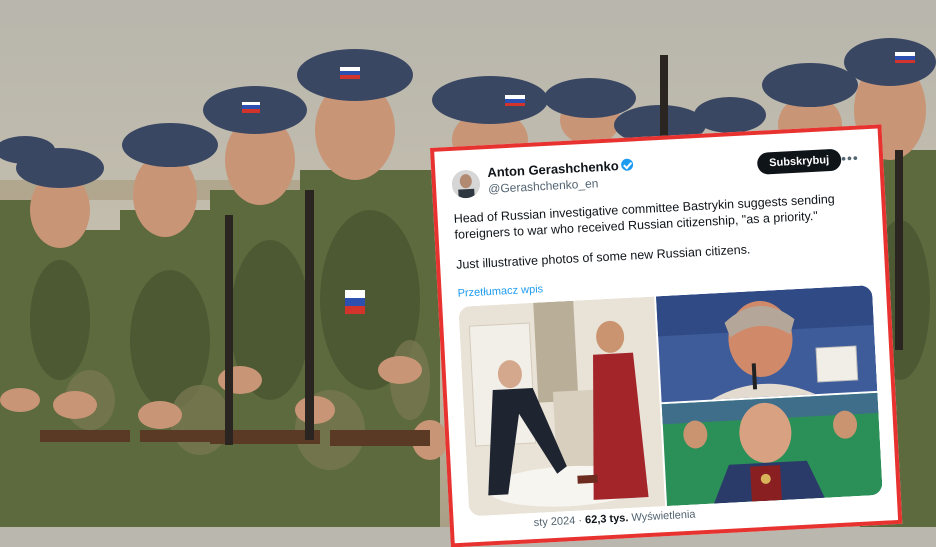 This screenshot has width=936, height=547. What do you see at coordinates (606, 519) in the screenshot?
I see `views-count: 62,3 tys.` at bounding box center [606, 519].